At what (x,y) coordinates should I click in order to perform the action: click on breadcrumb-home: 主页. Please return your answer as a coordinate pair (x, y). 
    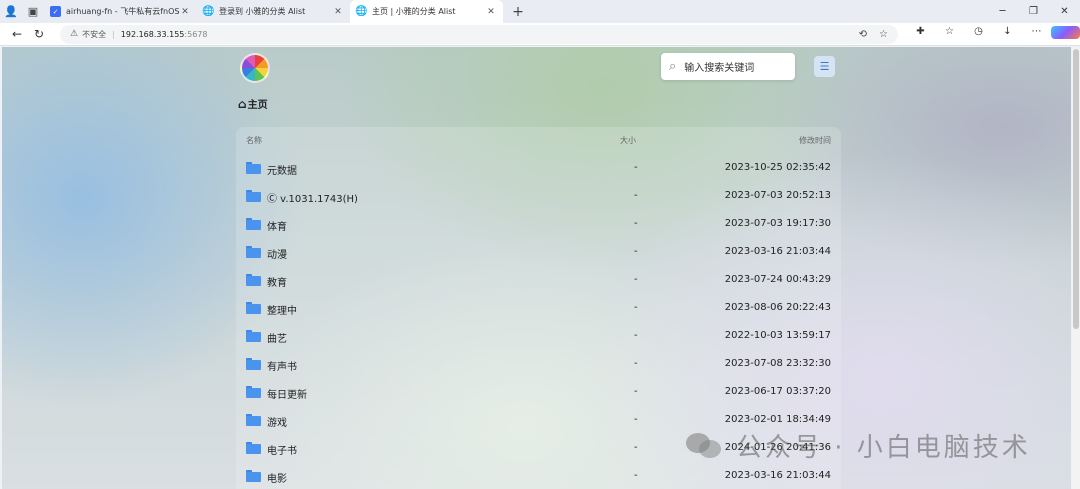
    Looking at the image, I should click on (258, 103).